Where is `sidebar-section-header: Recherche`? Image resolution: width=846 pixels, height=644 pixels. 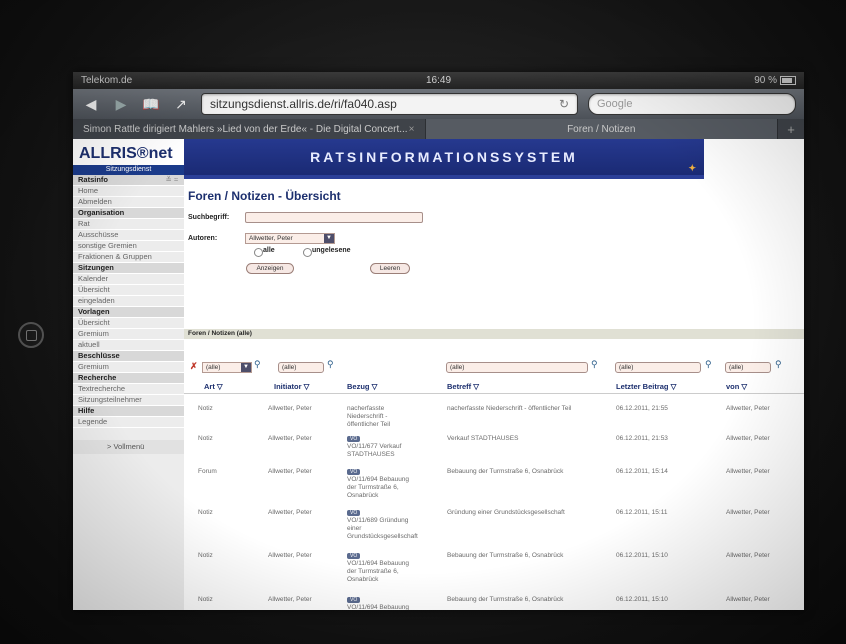 sidebar-section-header: Recherche is located at coordinates (128, 378).